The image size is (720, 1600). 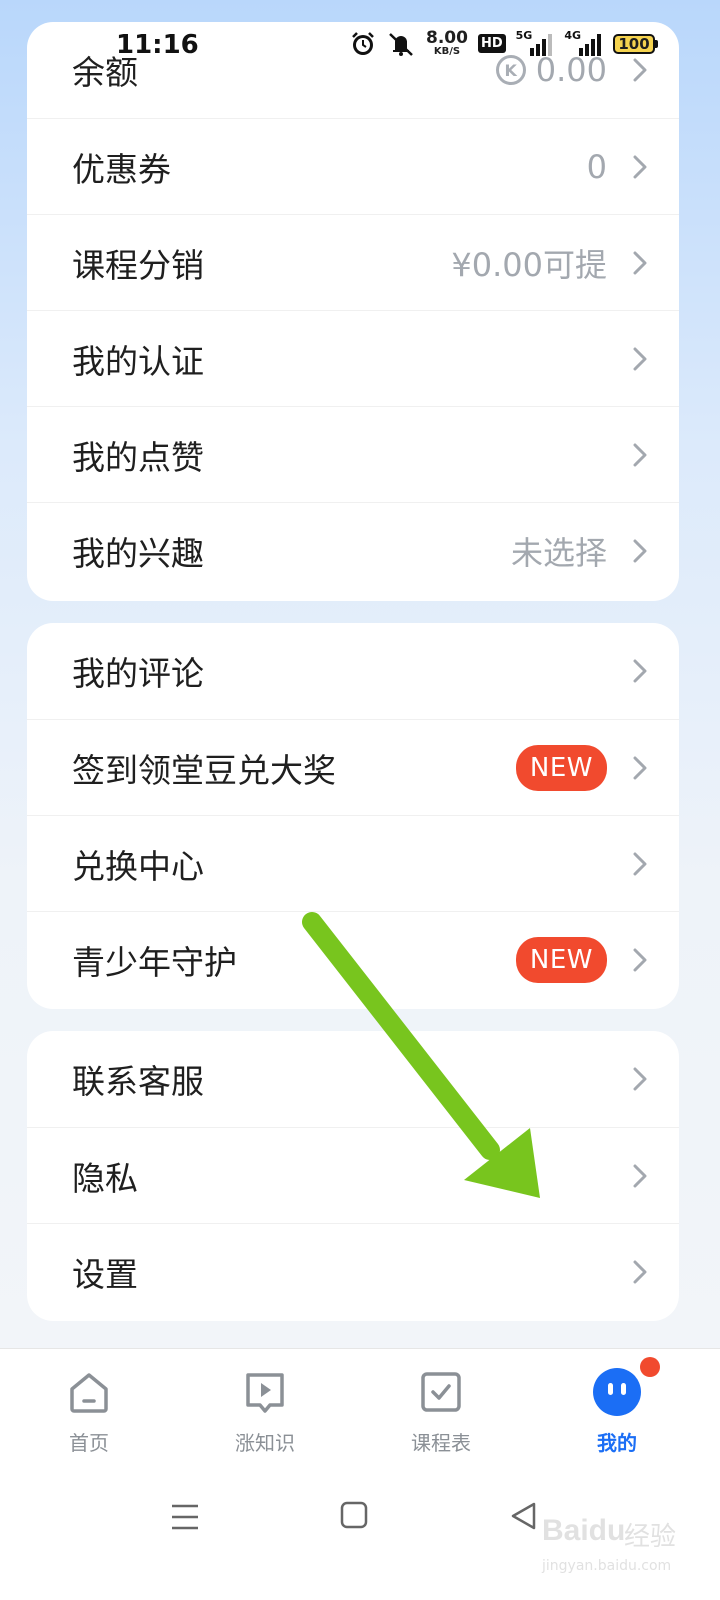 I want to click on signal-5g-icon: 5G, so click(x=535, y=42).